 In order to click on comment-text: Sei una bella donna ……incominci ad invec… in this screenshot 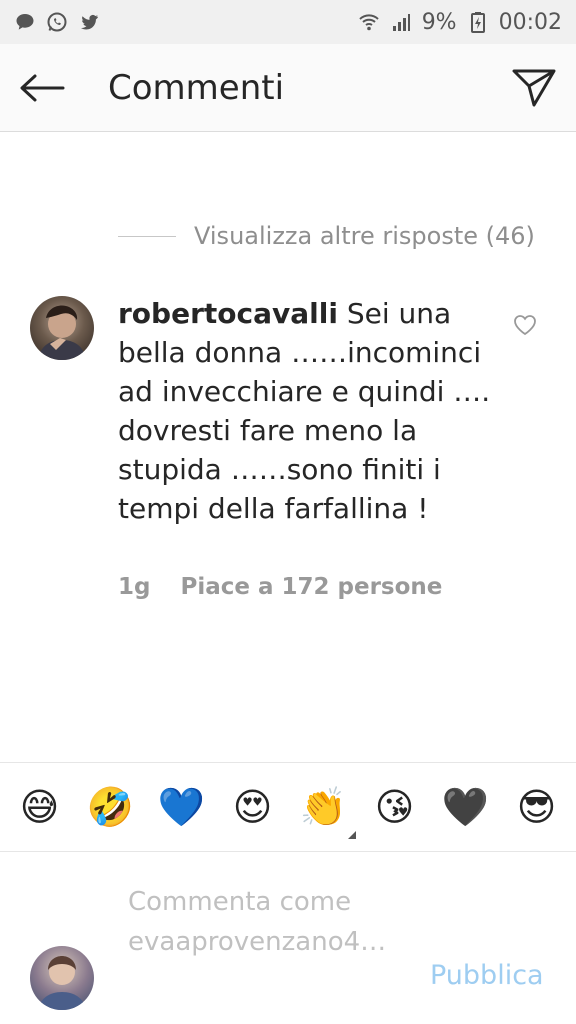, I will do `click(304, 411)`.